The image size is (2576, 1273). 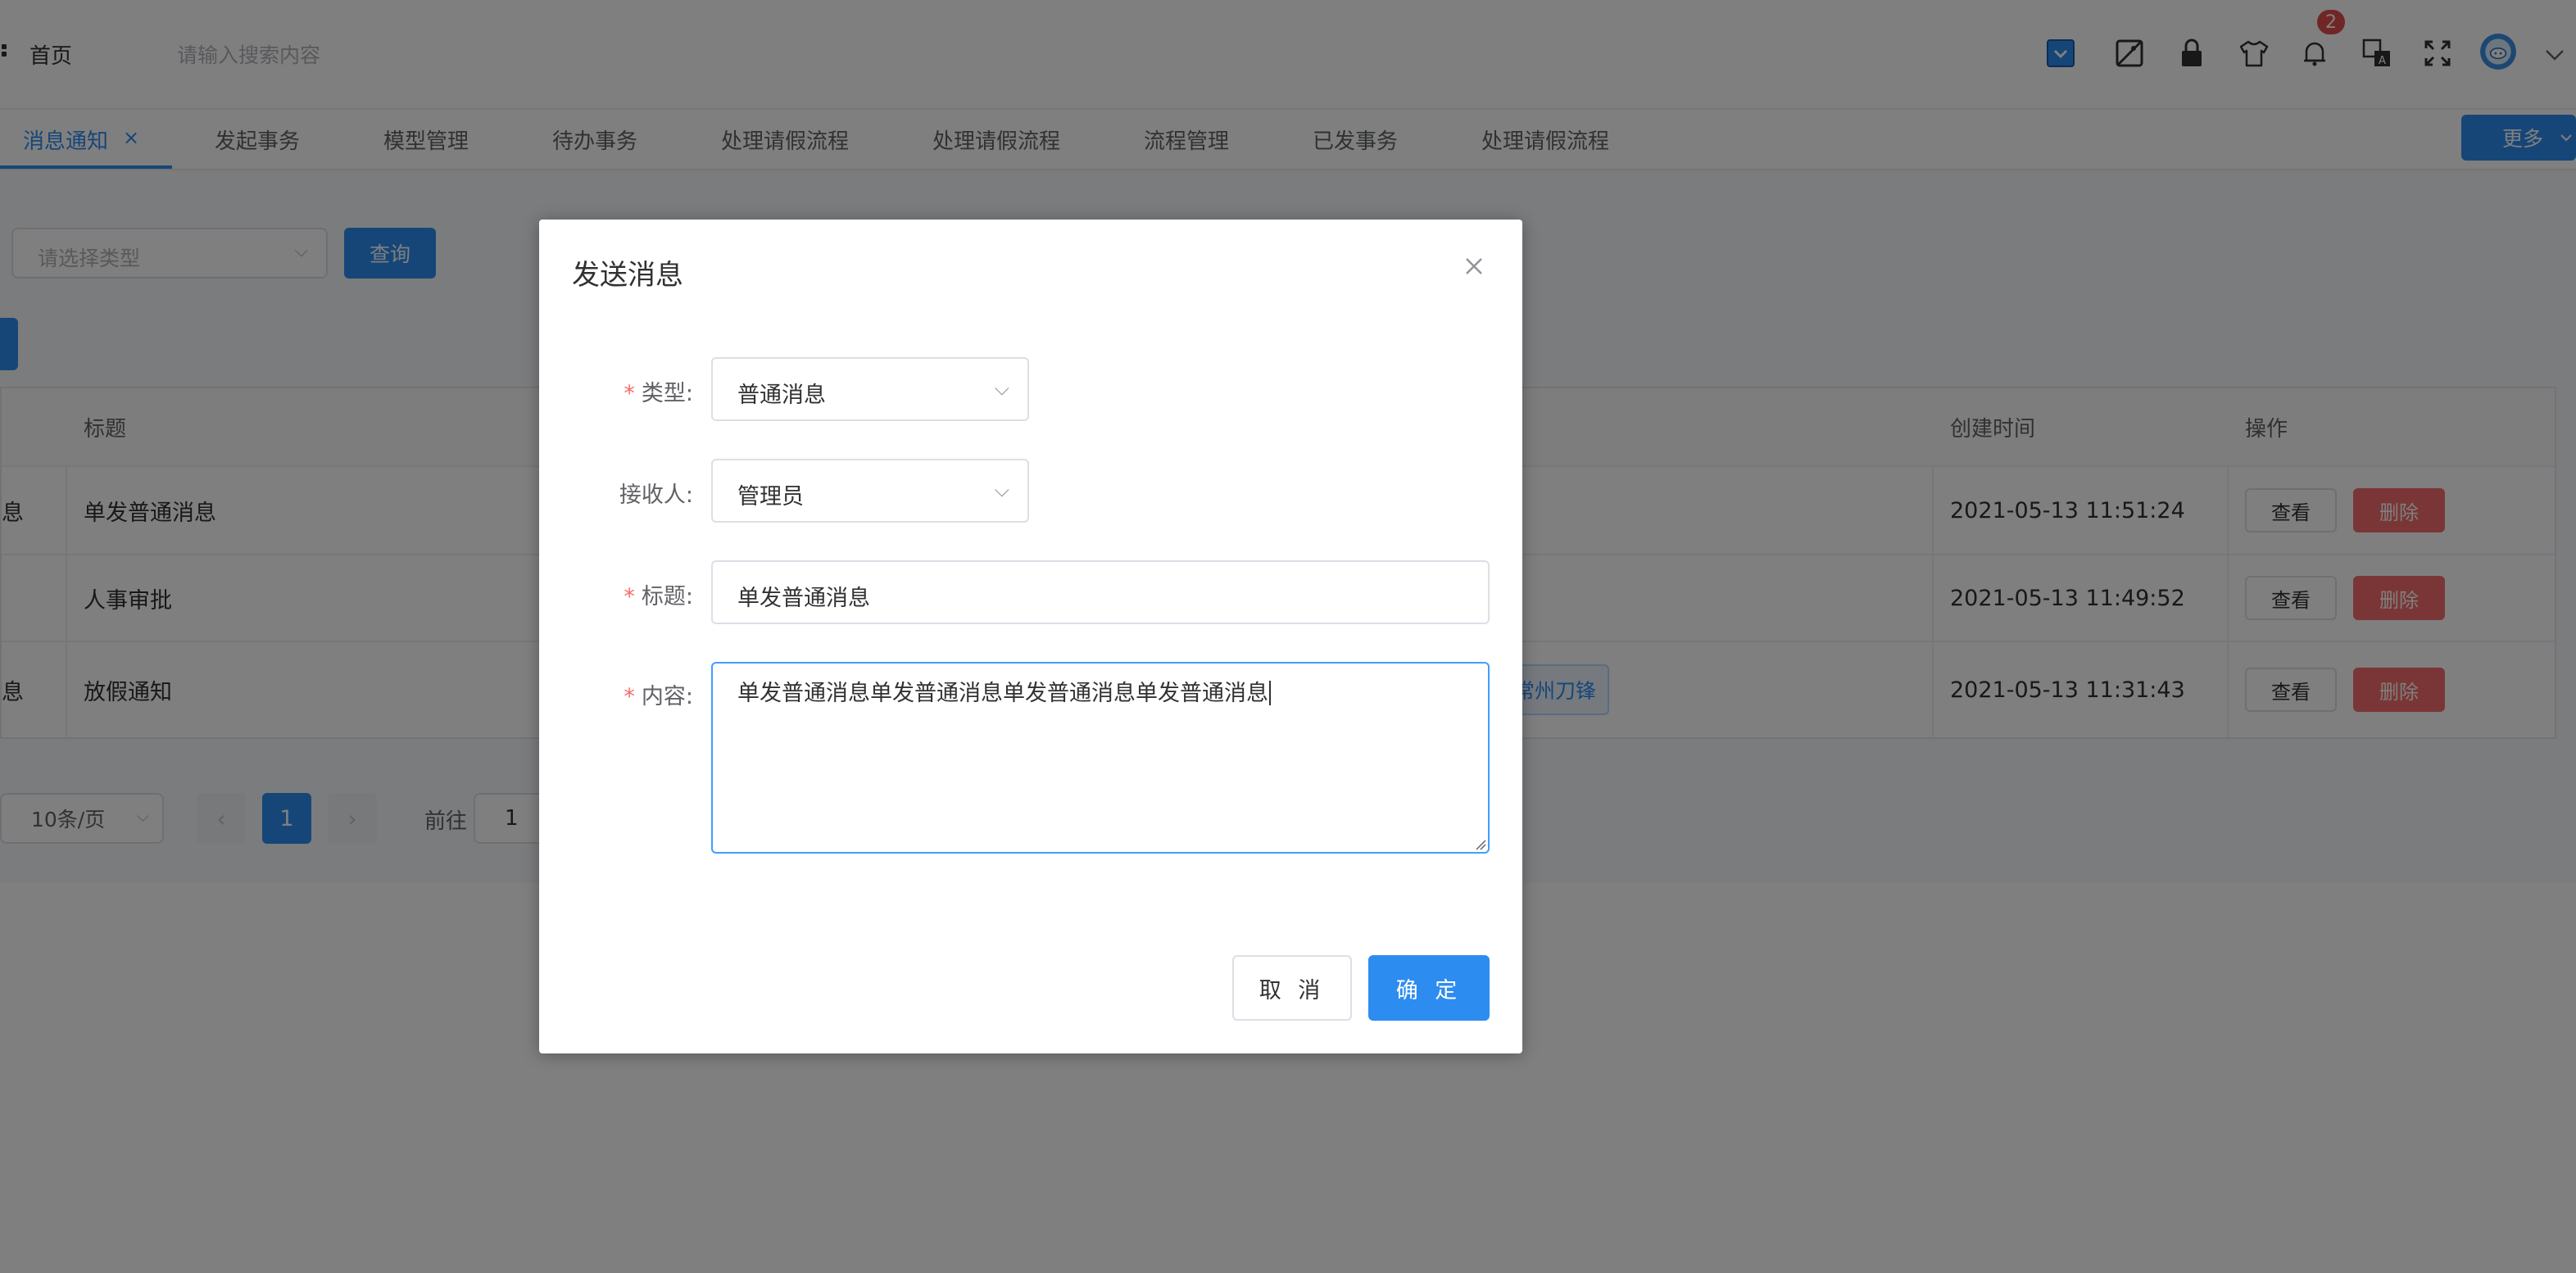 What do you see at coordinates (1474, 266) in the screenshot?
I see `close-icon` at bounding box center [1474, 266].